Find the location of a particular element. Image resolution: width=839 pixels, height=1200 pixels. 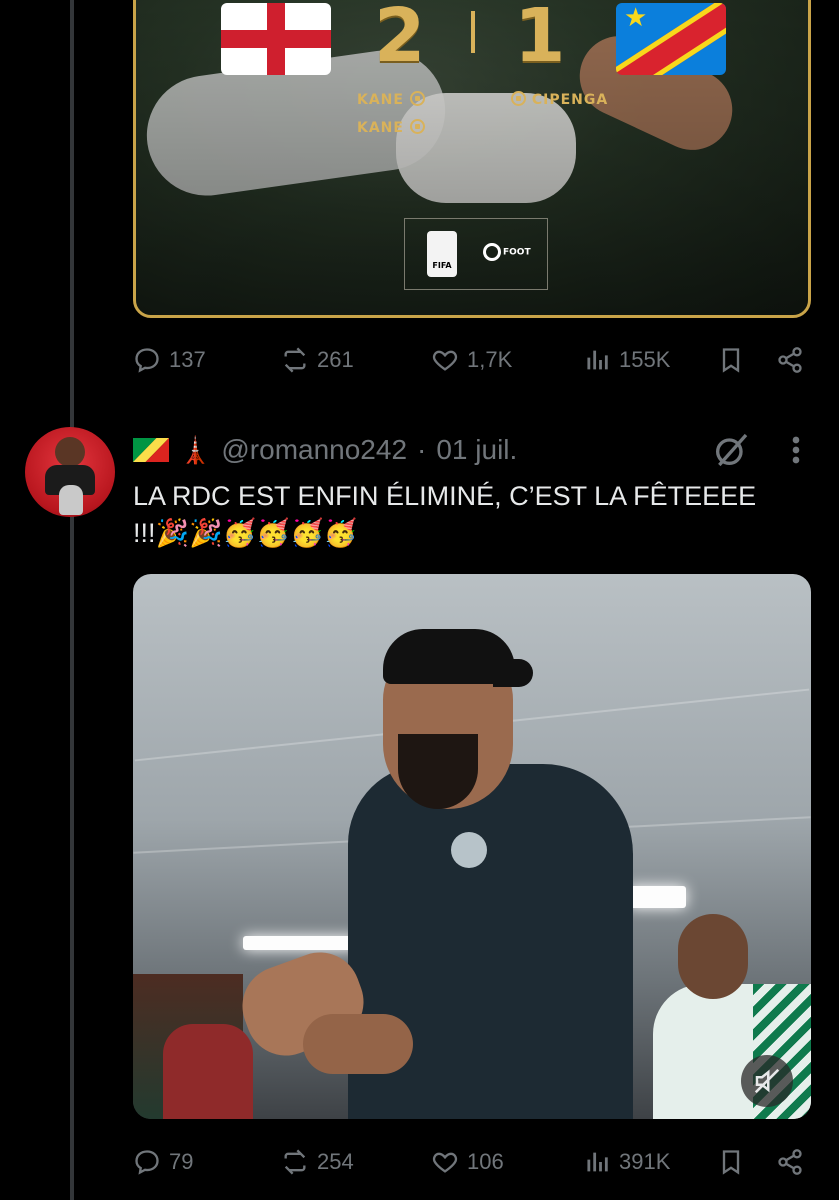

england-flag is located at coordinates (276, 39).